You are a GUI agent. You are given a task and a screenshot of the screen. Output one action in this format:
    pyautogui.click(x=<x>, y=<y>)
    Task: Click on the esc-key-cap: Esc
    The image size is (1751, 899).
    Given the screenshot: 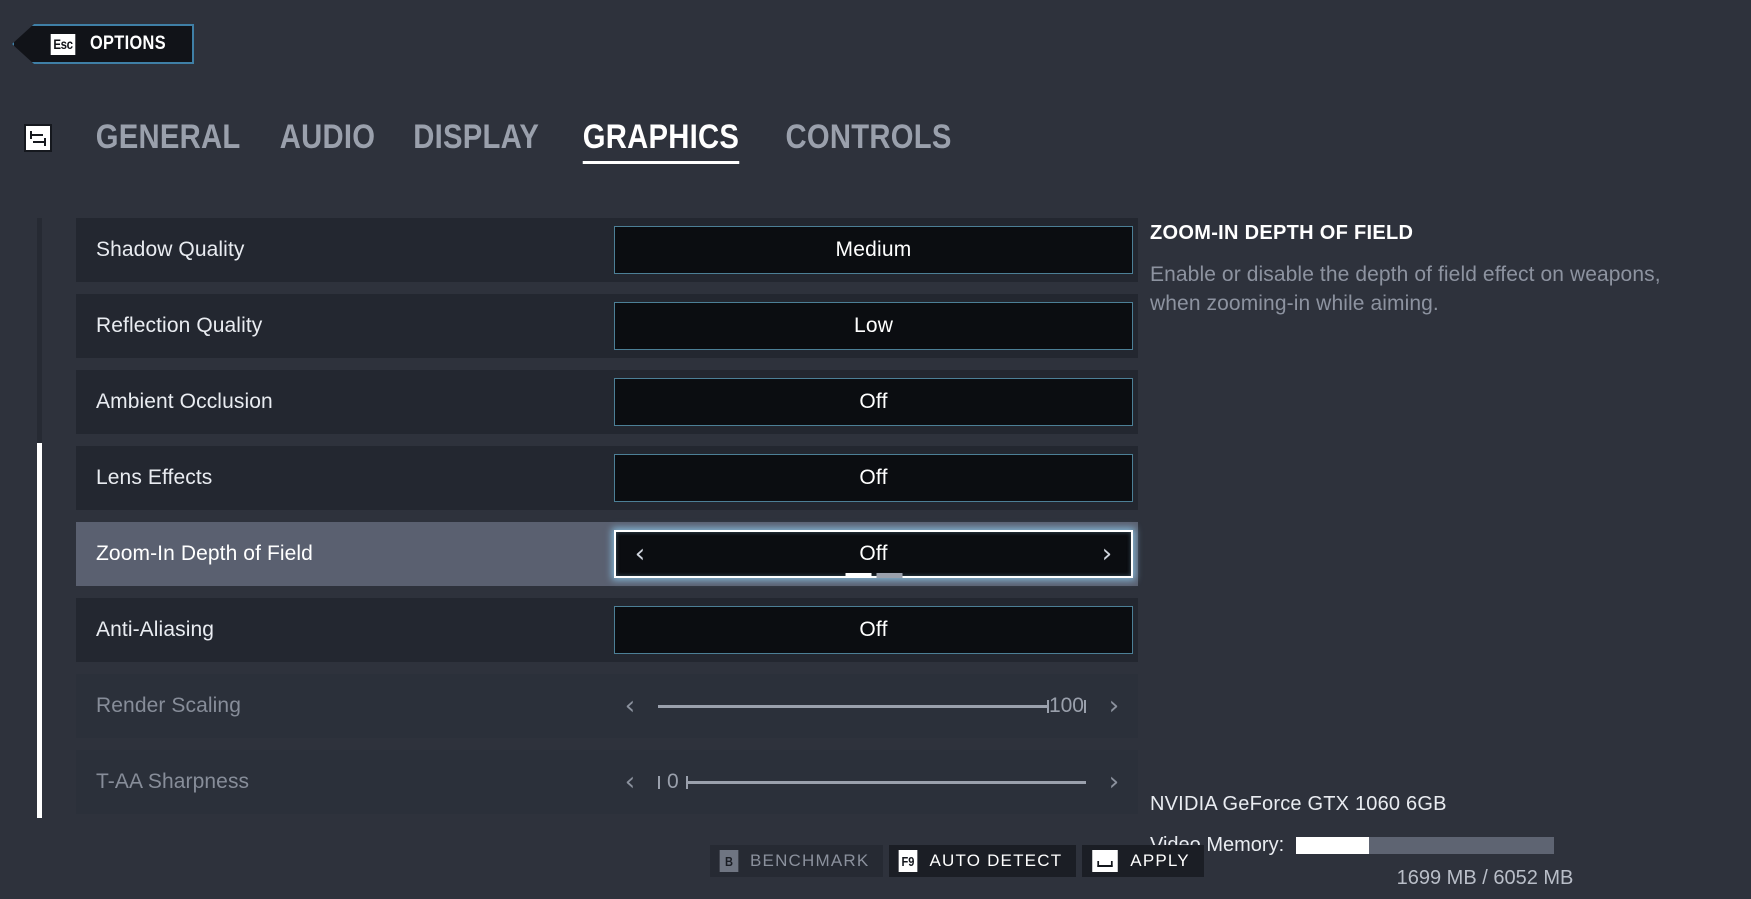 What is the action you would take?
    pyautogui.click(x=63, y=44)
    